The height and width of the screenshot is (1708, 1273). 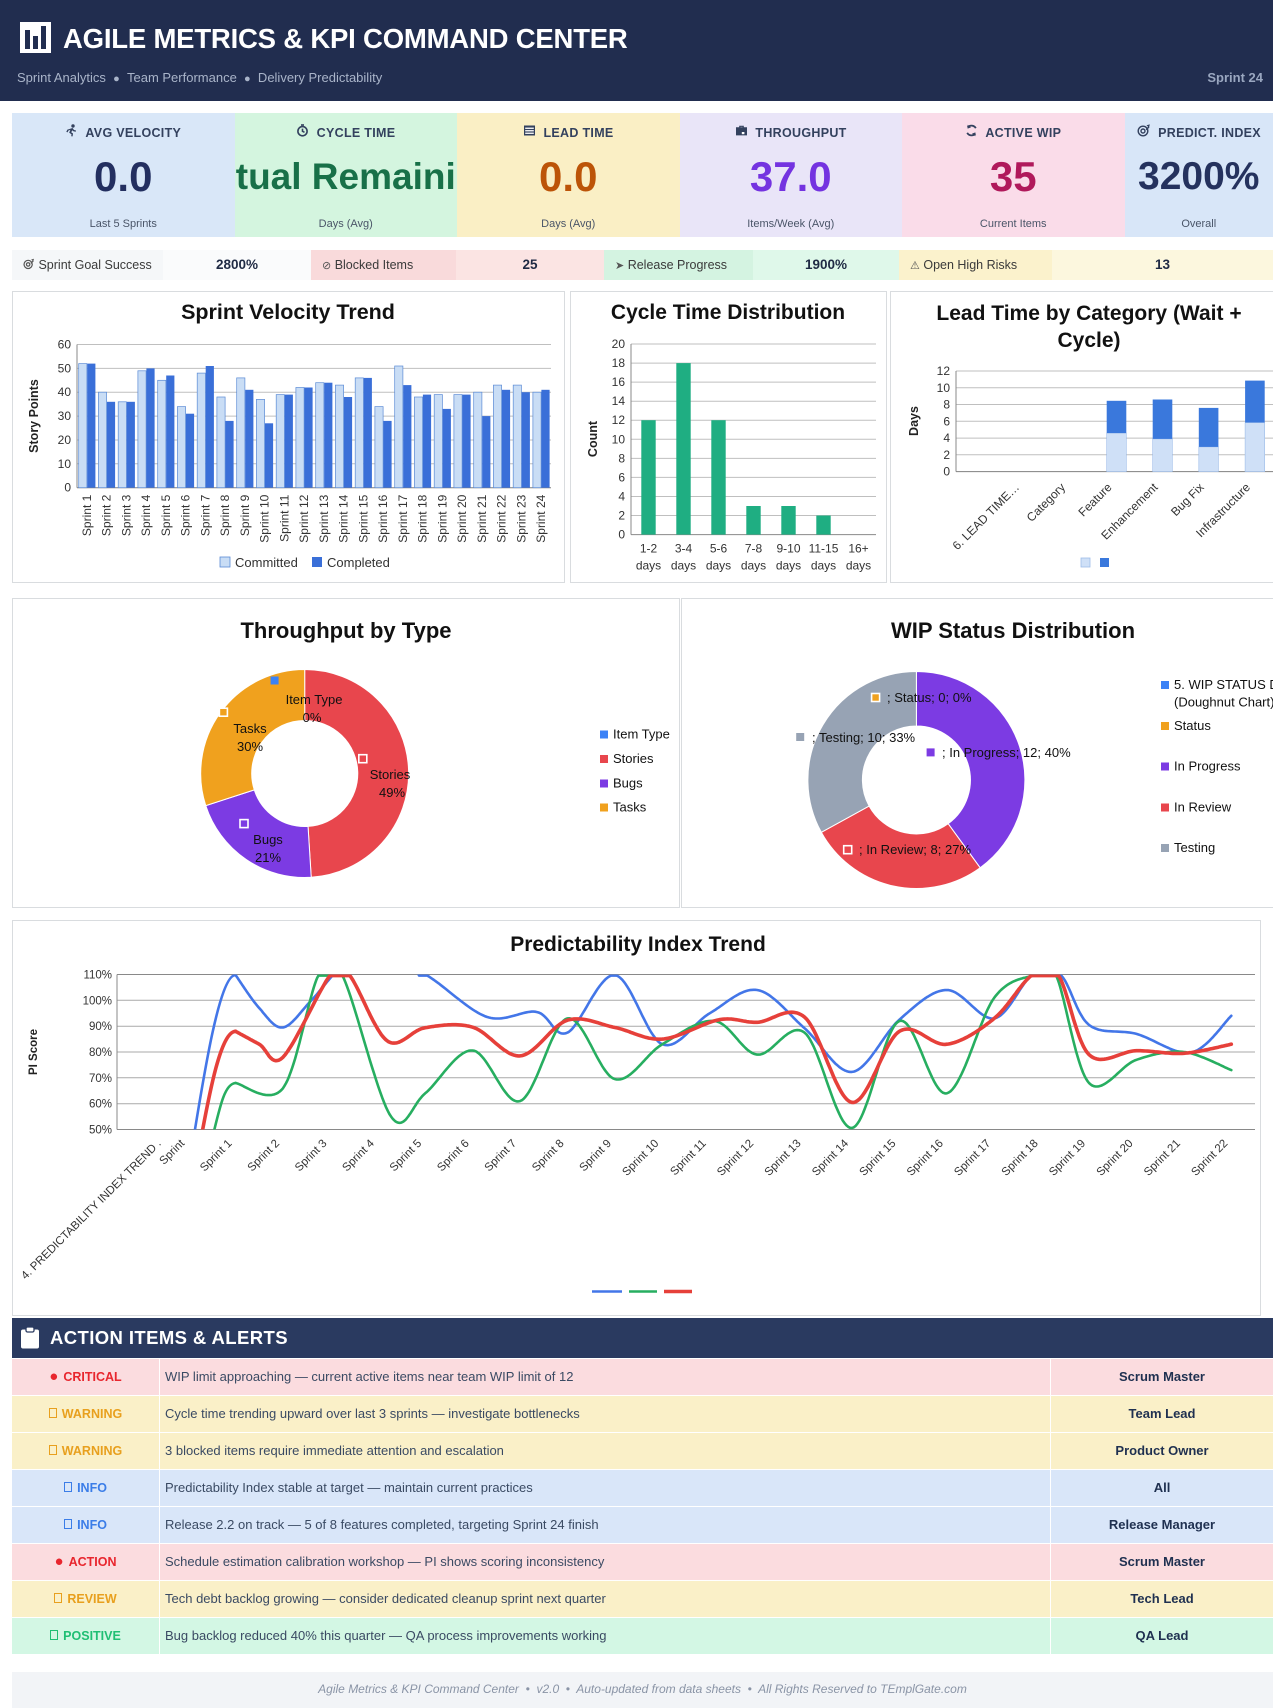 I want to click on svg-text: 90%, so click(x=100, y=1027).